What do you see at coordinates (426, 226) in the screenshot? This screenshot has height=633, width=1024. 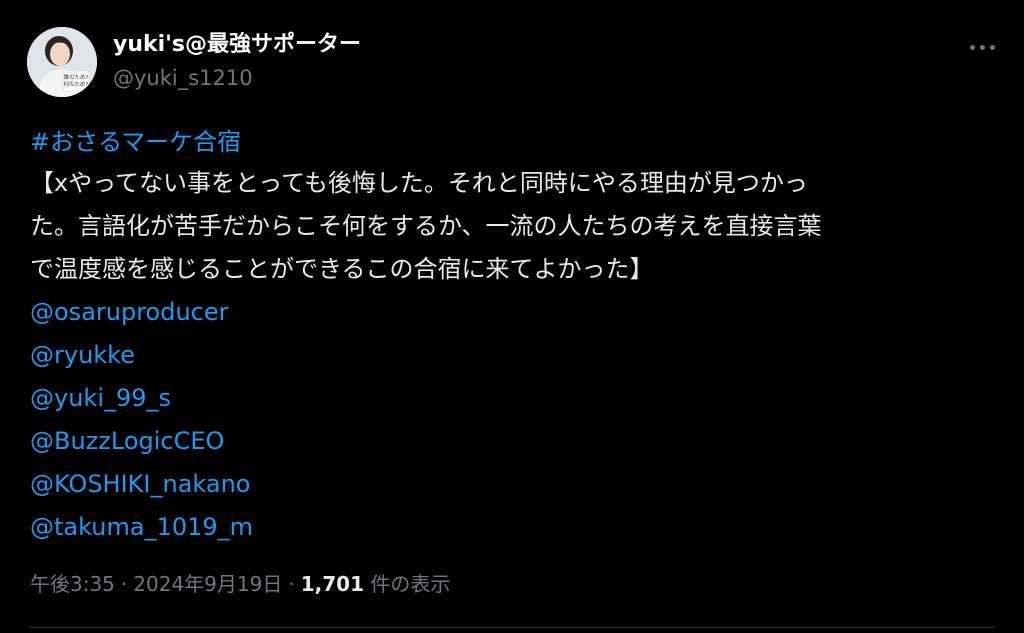 I see `tweet-text-line: た。言語化が苦手だからこそ何をするか、一流の人たちの考えを直接言葉` at bounding box center [426, 226].